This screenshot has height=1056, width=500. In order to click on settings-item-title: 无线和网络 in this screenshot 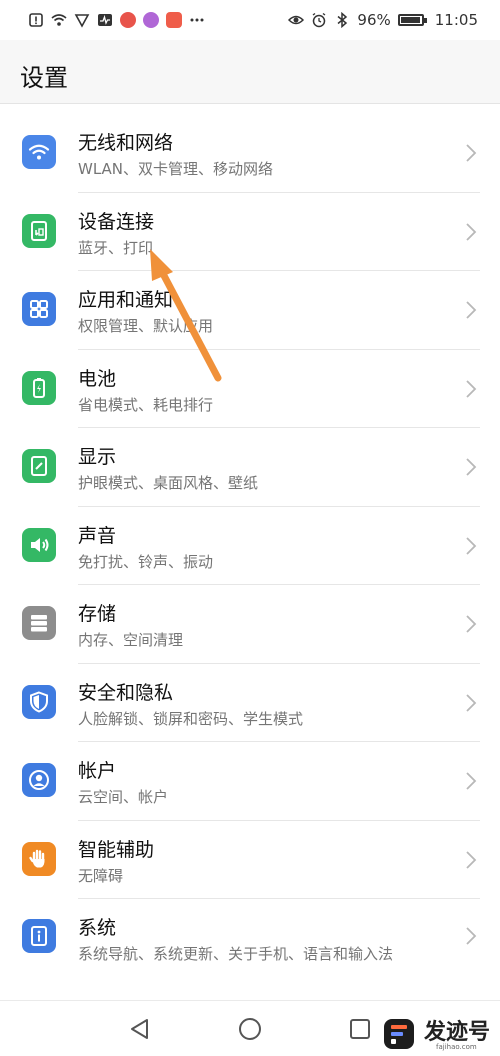, I will do `click(126, 143)`.